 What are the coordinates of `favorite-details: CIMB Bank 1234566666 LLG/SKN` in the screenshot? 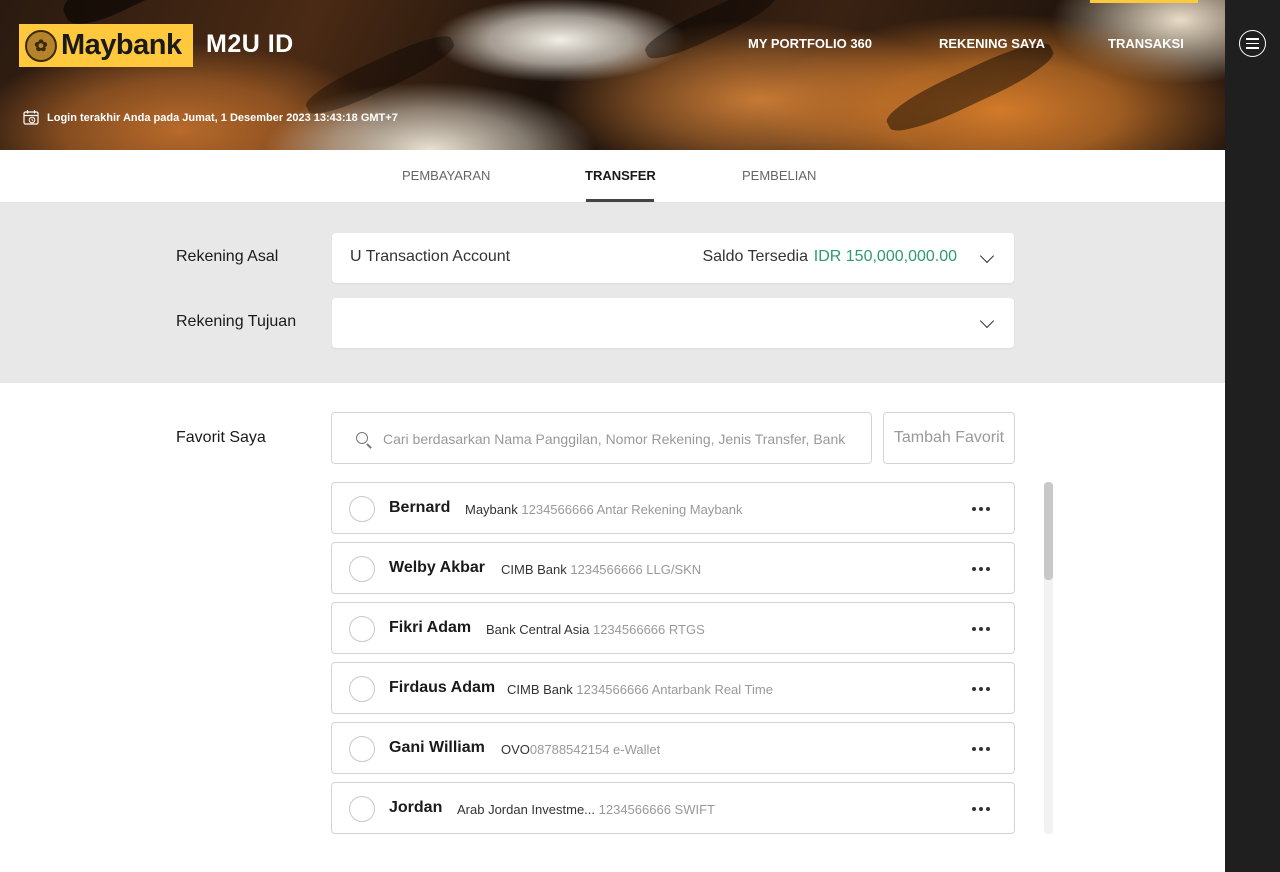 It's located at (601, 569).